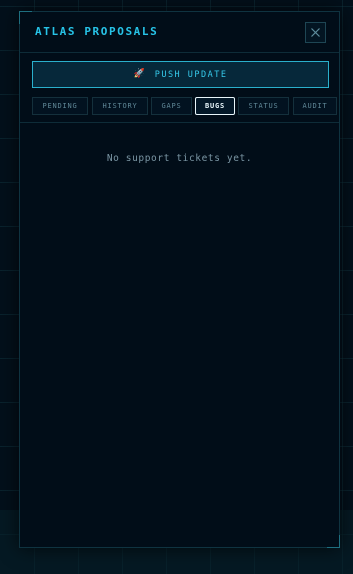 The image size is (353, 574). Describe the element at coordinates (263, 106) in the screenshot. I see `tab-status: STATUS` at that location.